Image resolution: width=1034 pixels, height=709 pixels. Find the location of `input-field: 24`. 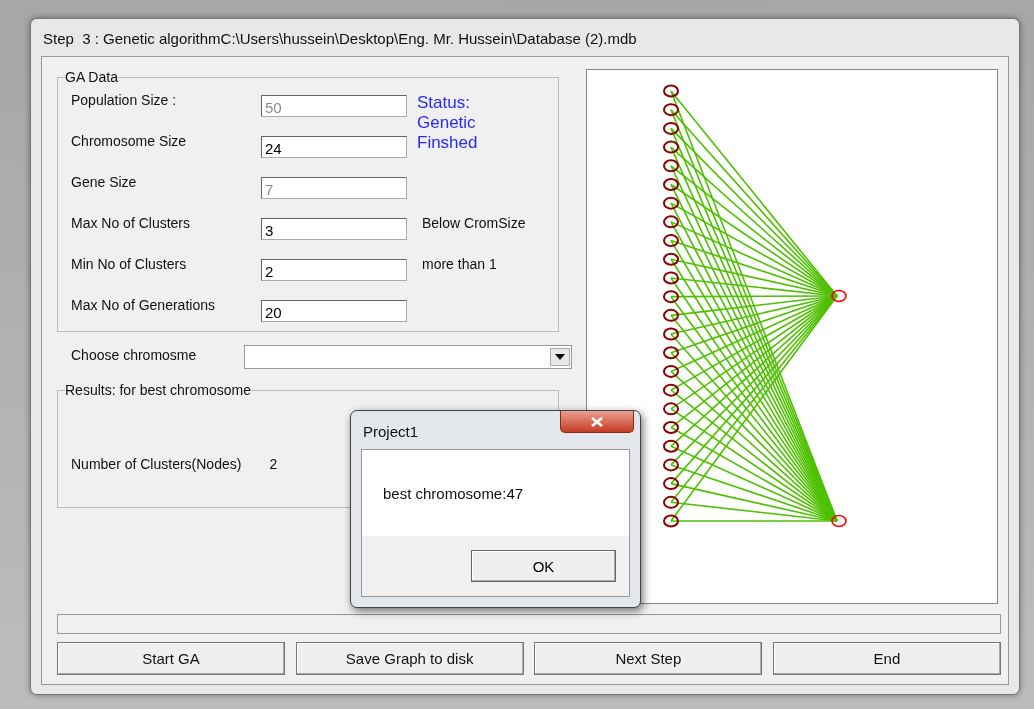

input-field: 24 is located at coordinates (334, 147).